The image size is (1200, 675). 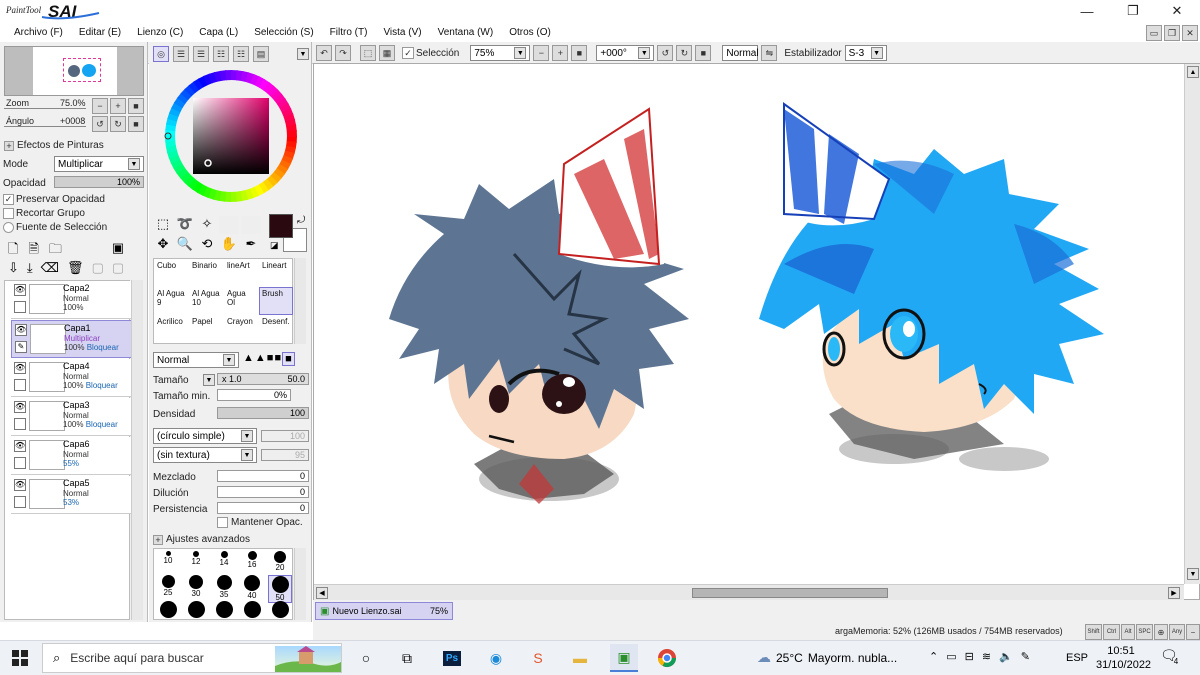 What do you see at coordinates (986, 656) in the screenshot?
I see `wifi-icon: ≋` at bounding box center [986, 656].